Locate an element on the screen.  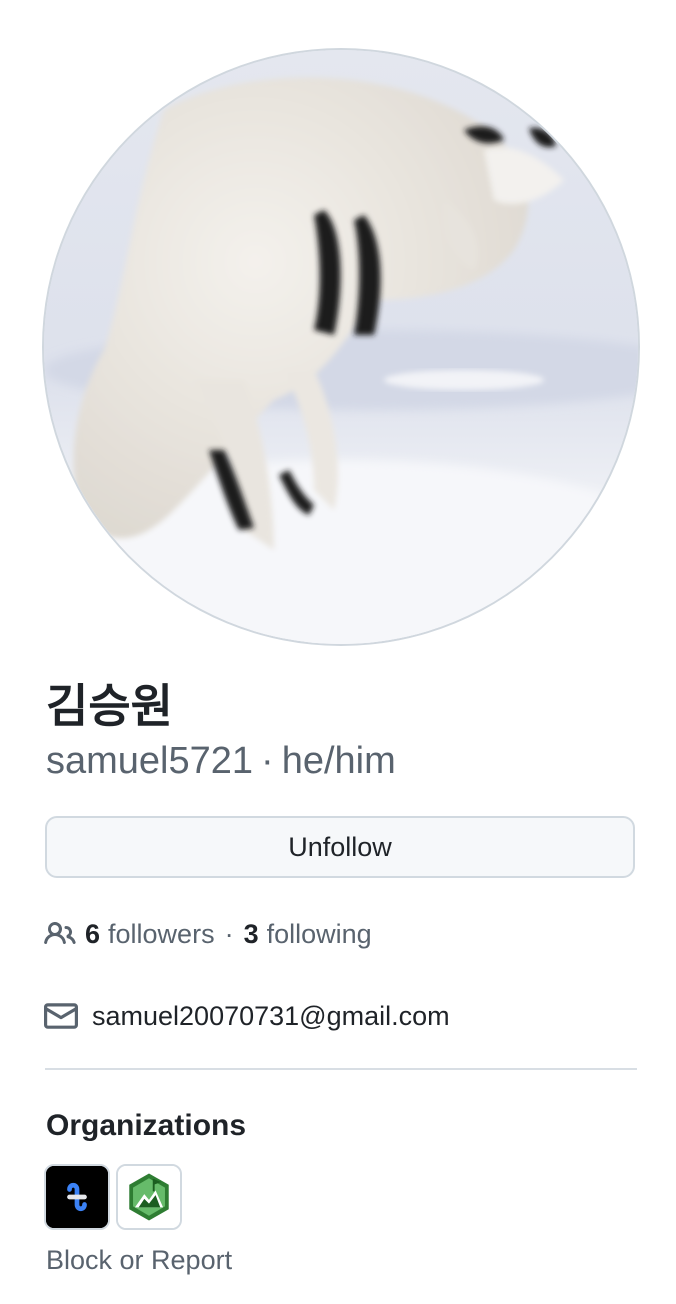
display-name: 김승원 is located at coordinates (109, 706).